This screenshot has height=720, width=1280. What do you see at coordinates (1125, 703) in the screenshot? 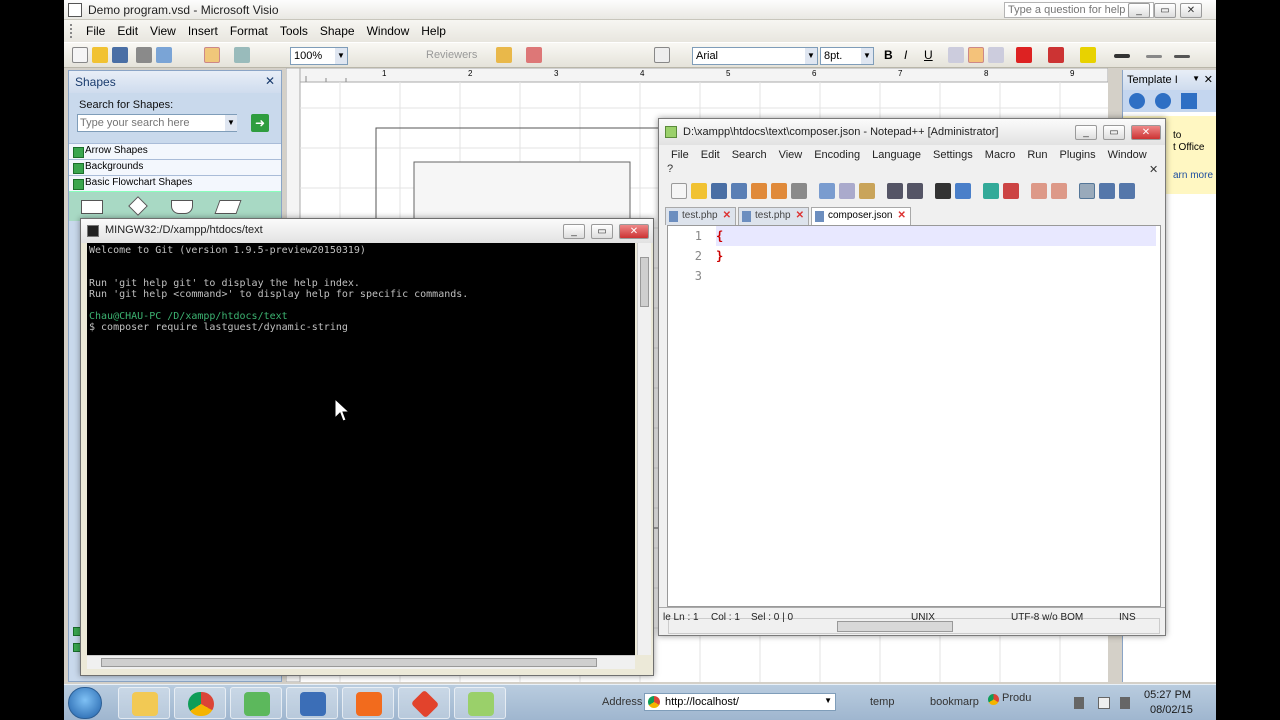
I see `volume-icon` at bounding box center [1125, 703].